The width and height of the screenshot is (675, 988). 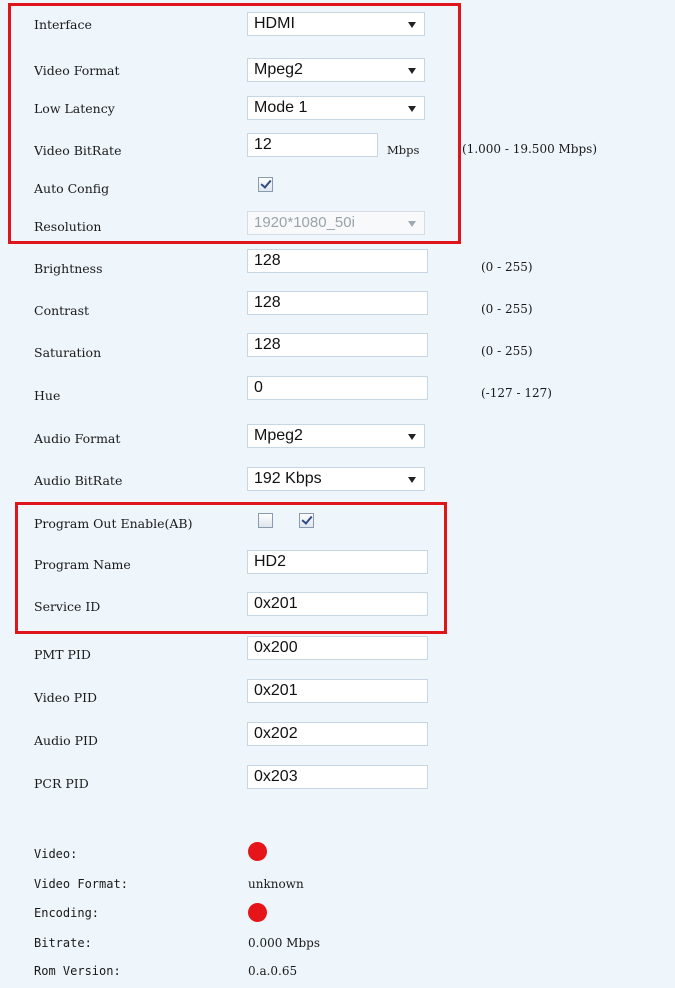 I want to click on interface-label: Interface, so click(x=63, y=24).